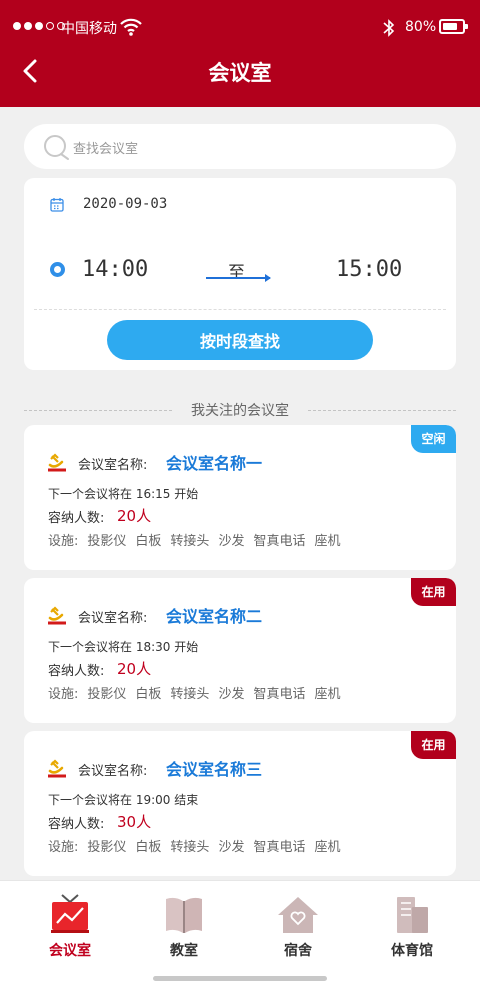 The width and height of the screenshot is (480, 996). What do you see at coordinates (134, 822) in the screenshot?
I see `capacity-value: 30人` at bounding box center [134, 822].